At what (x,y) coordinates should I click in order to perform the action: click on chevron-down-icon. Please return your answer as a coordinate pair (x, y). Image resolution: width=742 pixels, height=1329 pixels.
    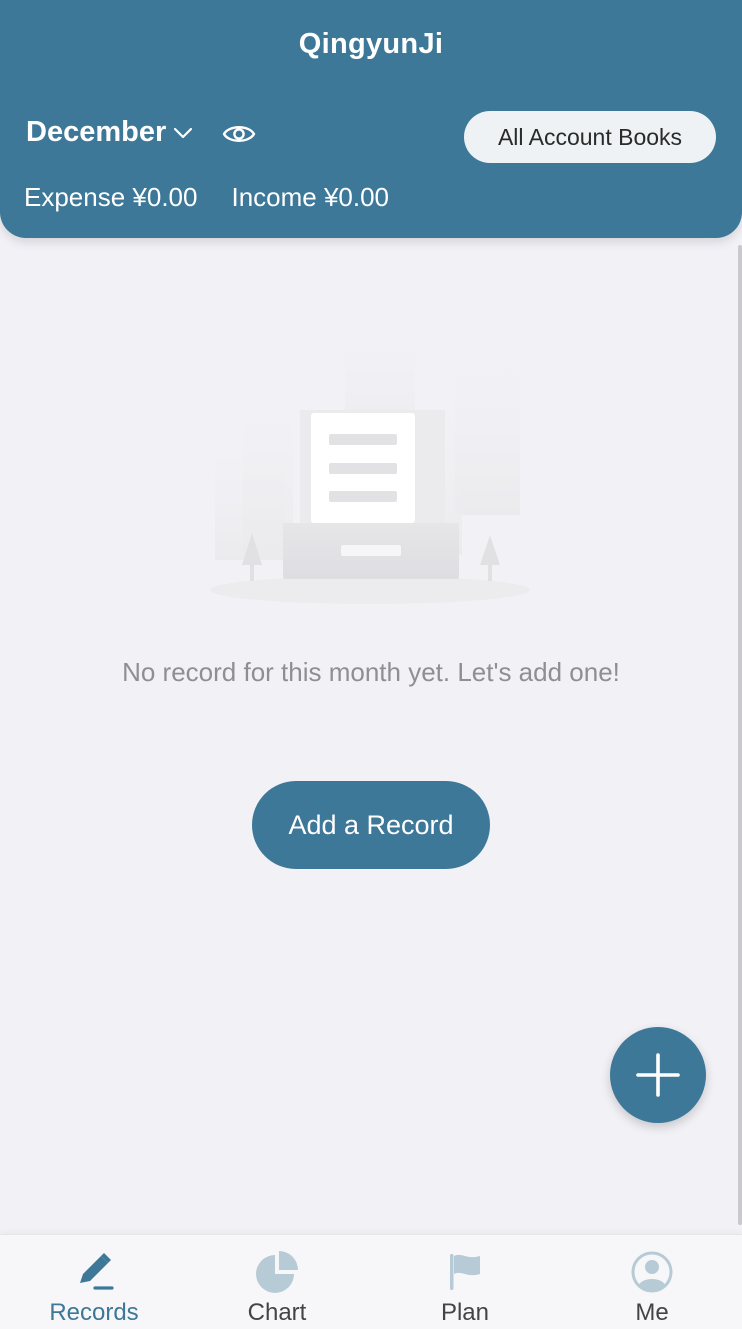
    Looking at the image, I should click on (183, 132).